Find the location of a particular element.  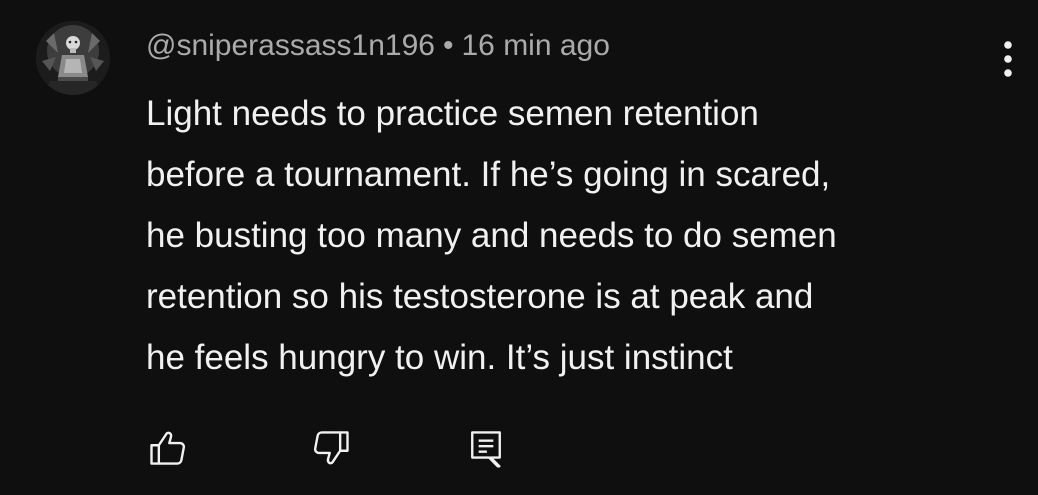

dislike-button is located at coordinates (331, 448).